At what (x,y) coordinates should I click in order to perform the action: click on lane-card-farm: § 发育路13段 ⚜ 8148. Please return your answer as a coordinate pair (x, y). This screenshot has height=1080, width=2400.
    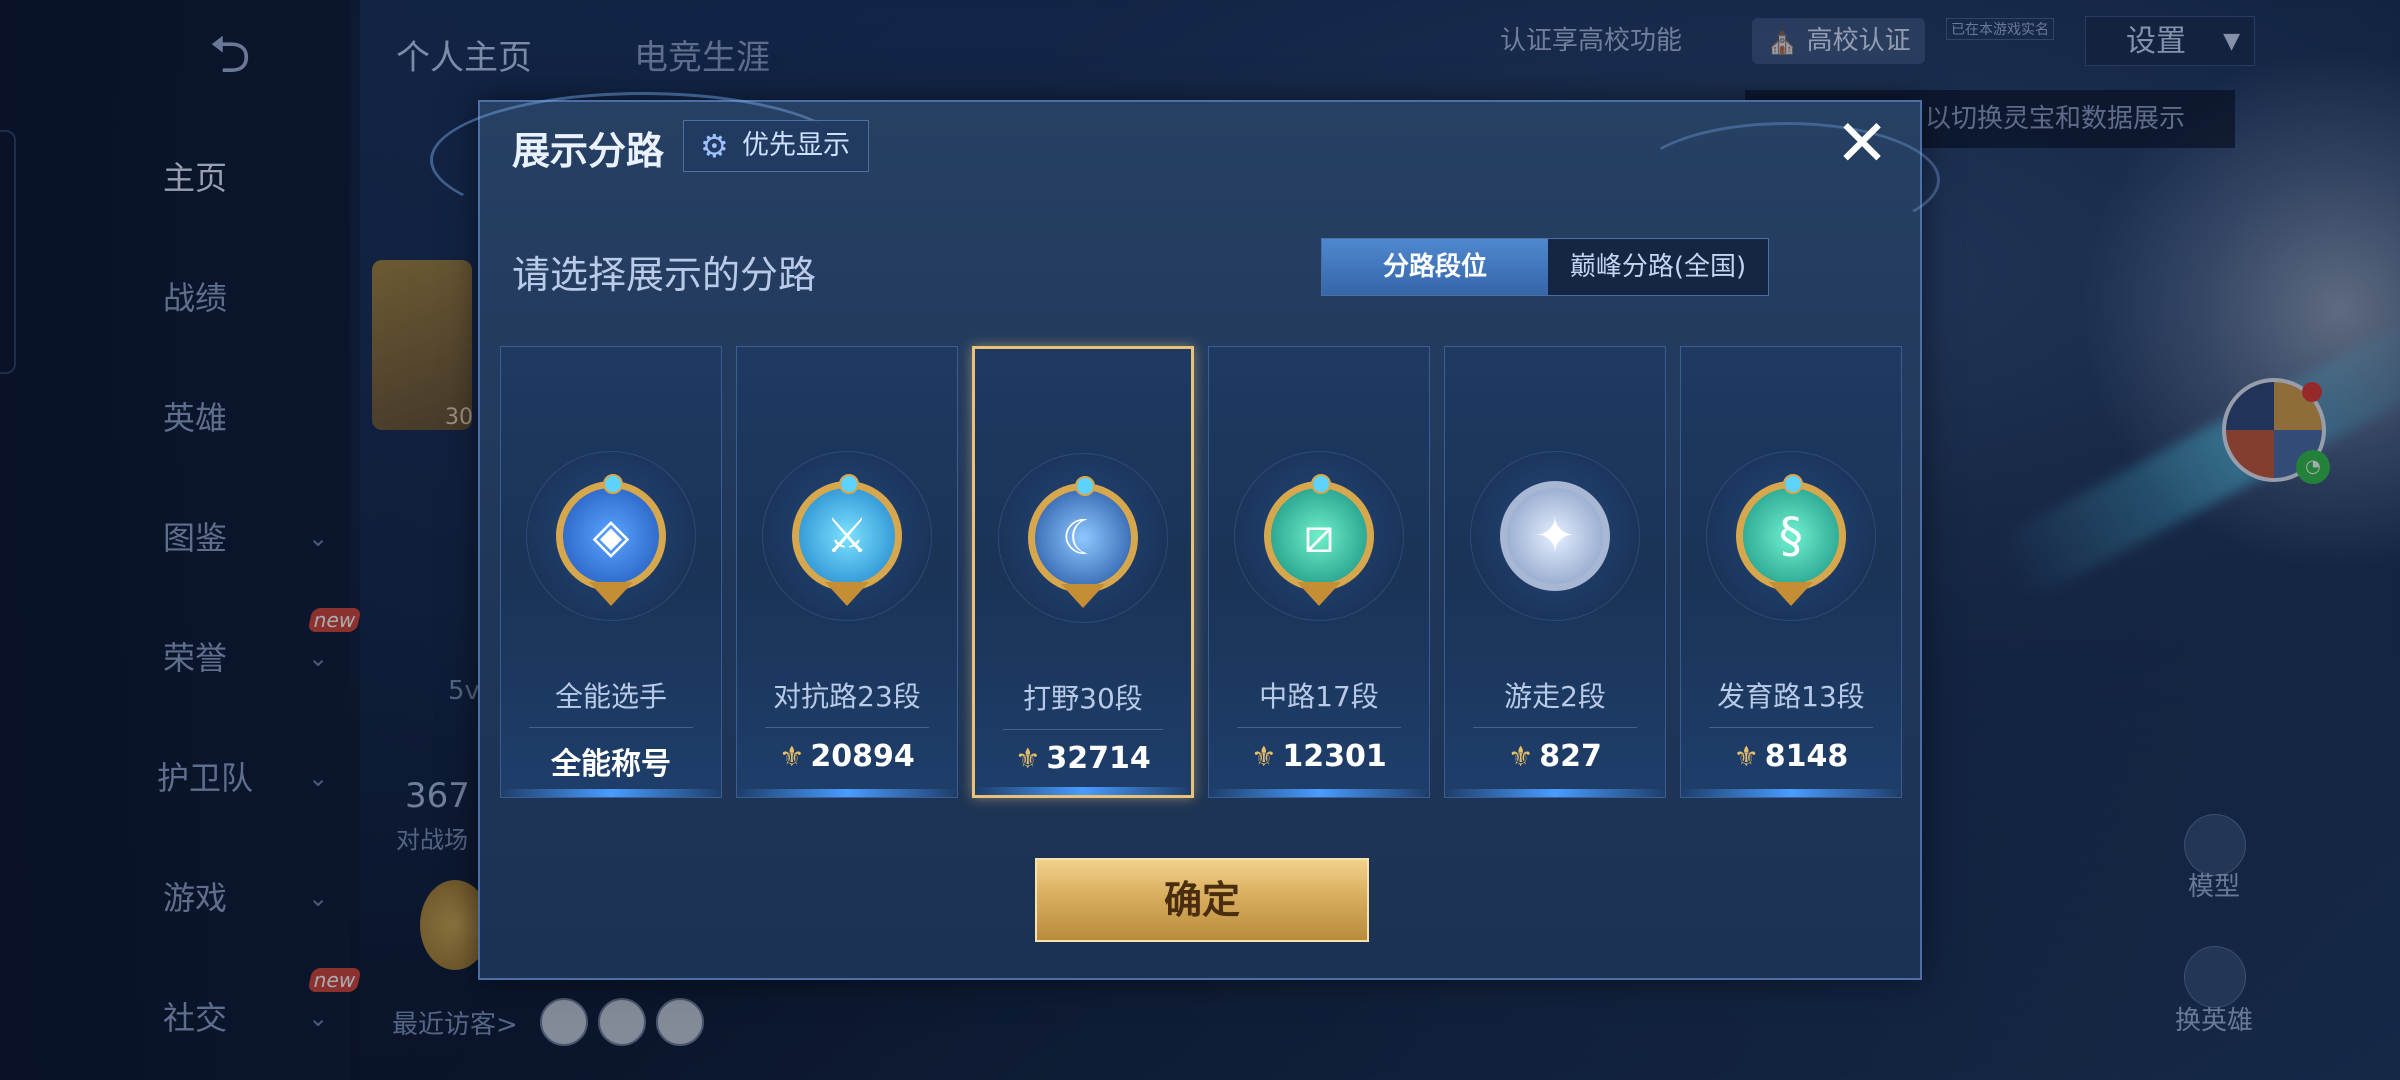
    Looking at the image, I should click on (1791, 572).